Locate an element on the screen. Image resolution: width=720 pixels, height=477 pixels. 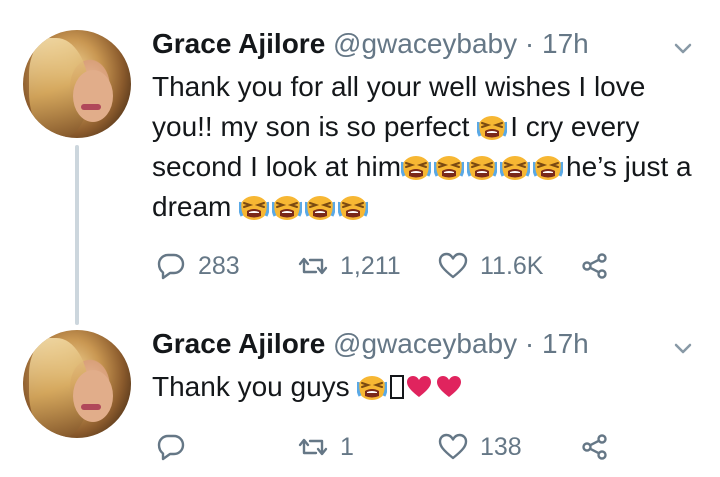
like-count: 11.6K is located at coordinates (512, 265).